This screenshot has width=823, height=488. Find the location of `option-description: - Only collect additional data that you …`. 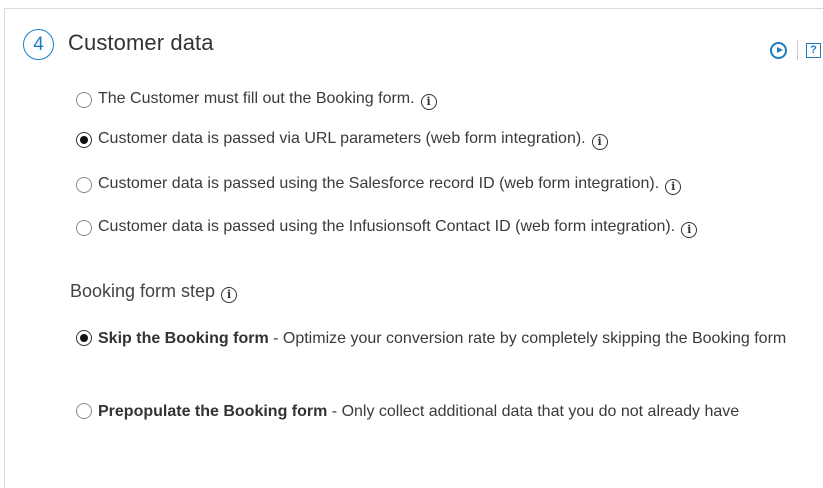

option-description: - Only collect additional data that you … is located at coordinates (533, 411).